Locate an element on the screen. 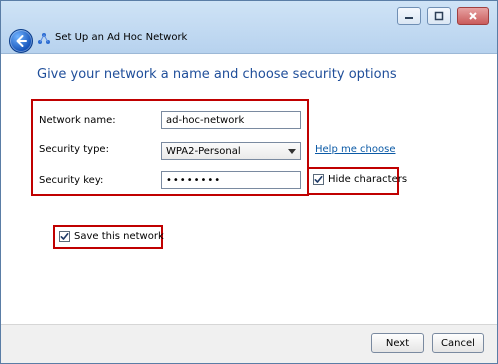 Image resolution: width=498 pixels, height=364 pixels. network-name-label: Network name: is located at coordinates (77, 120).